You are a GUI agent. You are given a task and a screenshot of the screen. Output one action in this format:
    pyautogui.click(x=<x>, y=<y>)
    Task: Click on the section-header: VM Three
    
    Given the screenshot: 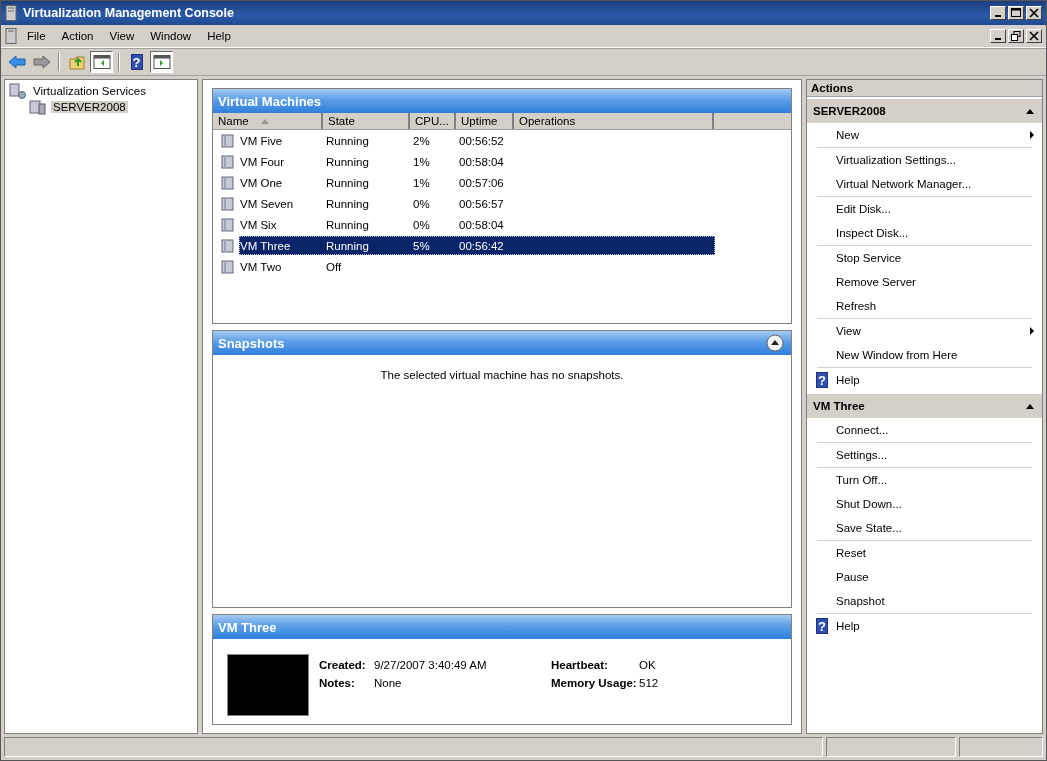 What is the action you would take?
    pyautogui.click(x=924, y=406)
    